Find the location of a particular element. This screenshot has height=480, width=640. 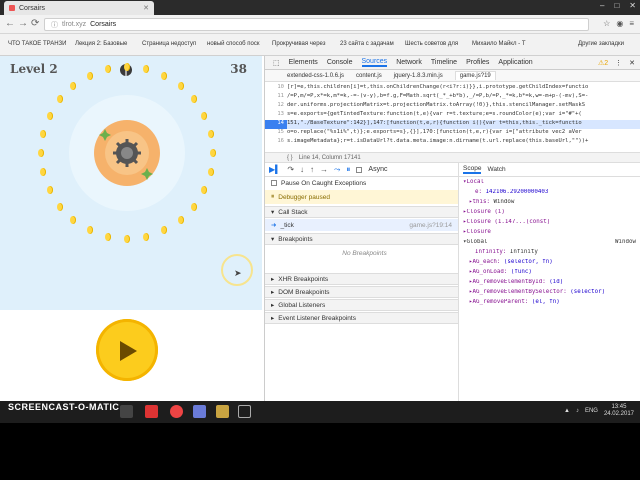

braces-icon: { } is located at coordinates (290, 158).